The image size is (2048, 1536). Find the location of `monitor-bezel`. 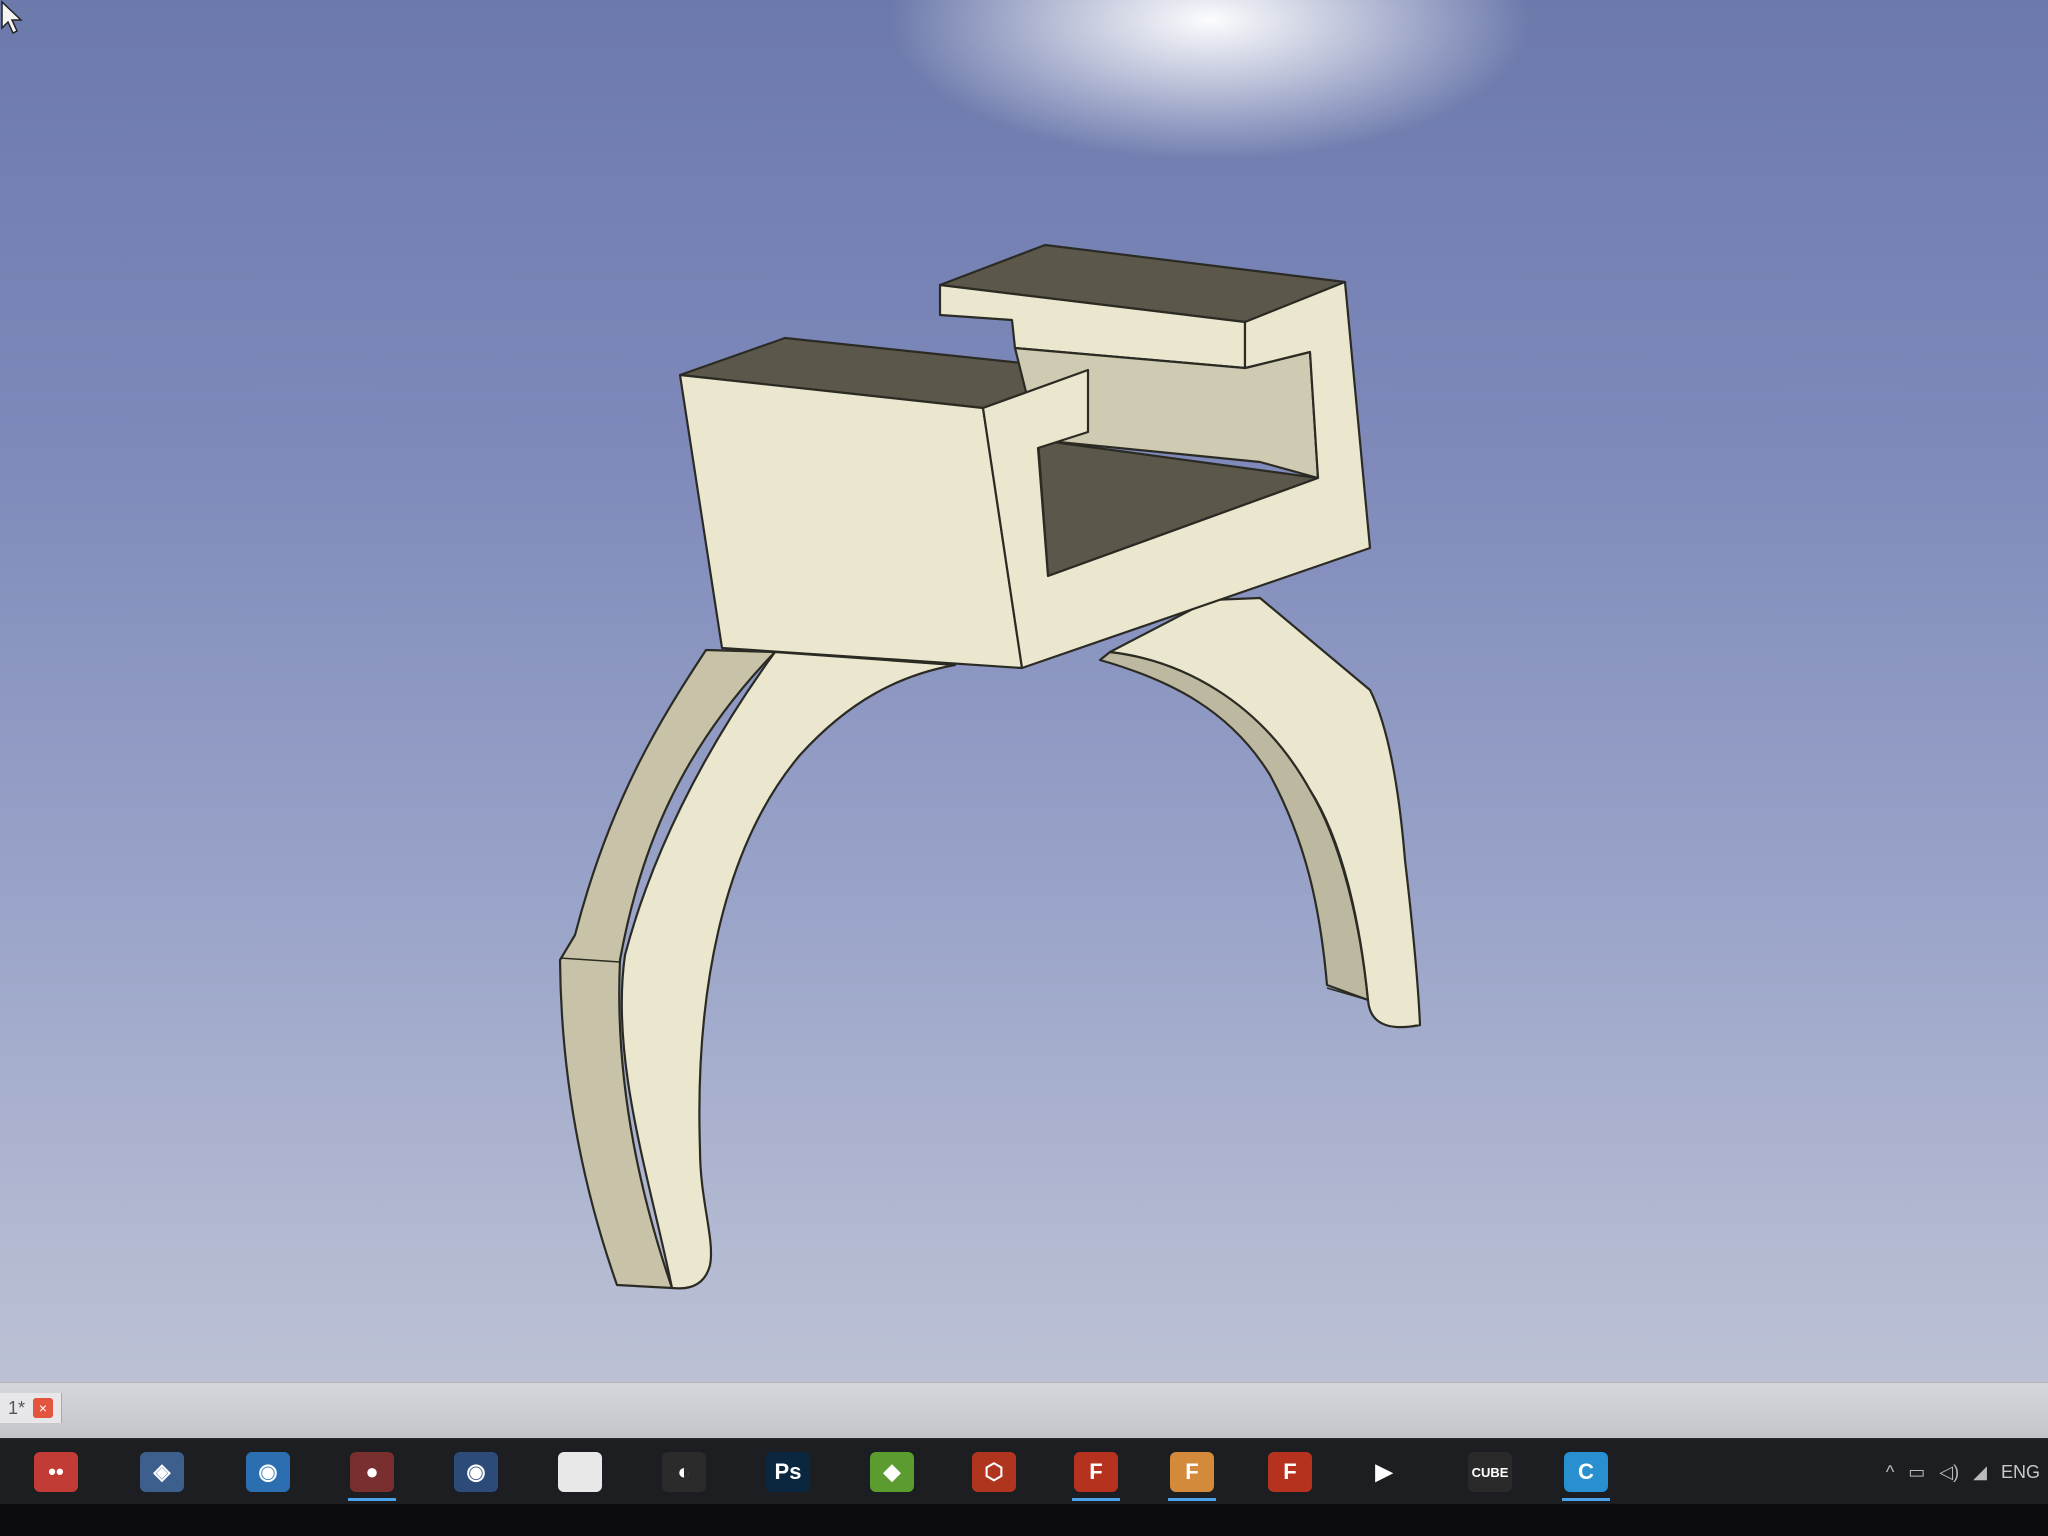

monitor-bezel is located at coordinates (1024, 1520).